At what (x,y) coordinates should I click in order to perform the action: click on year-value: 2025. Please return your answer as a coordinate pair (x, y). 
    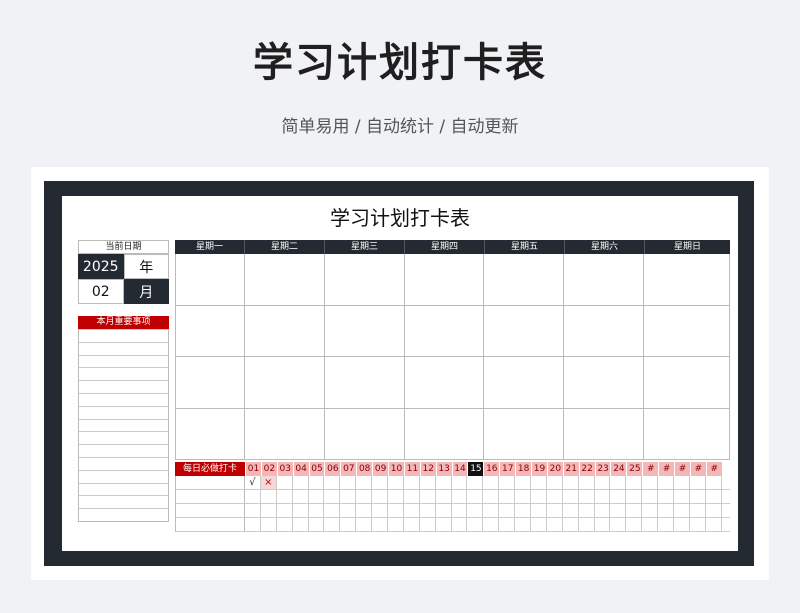
    Looking at the image, I should click on (101, 266).